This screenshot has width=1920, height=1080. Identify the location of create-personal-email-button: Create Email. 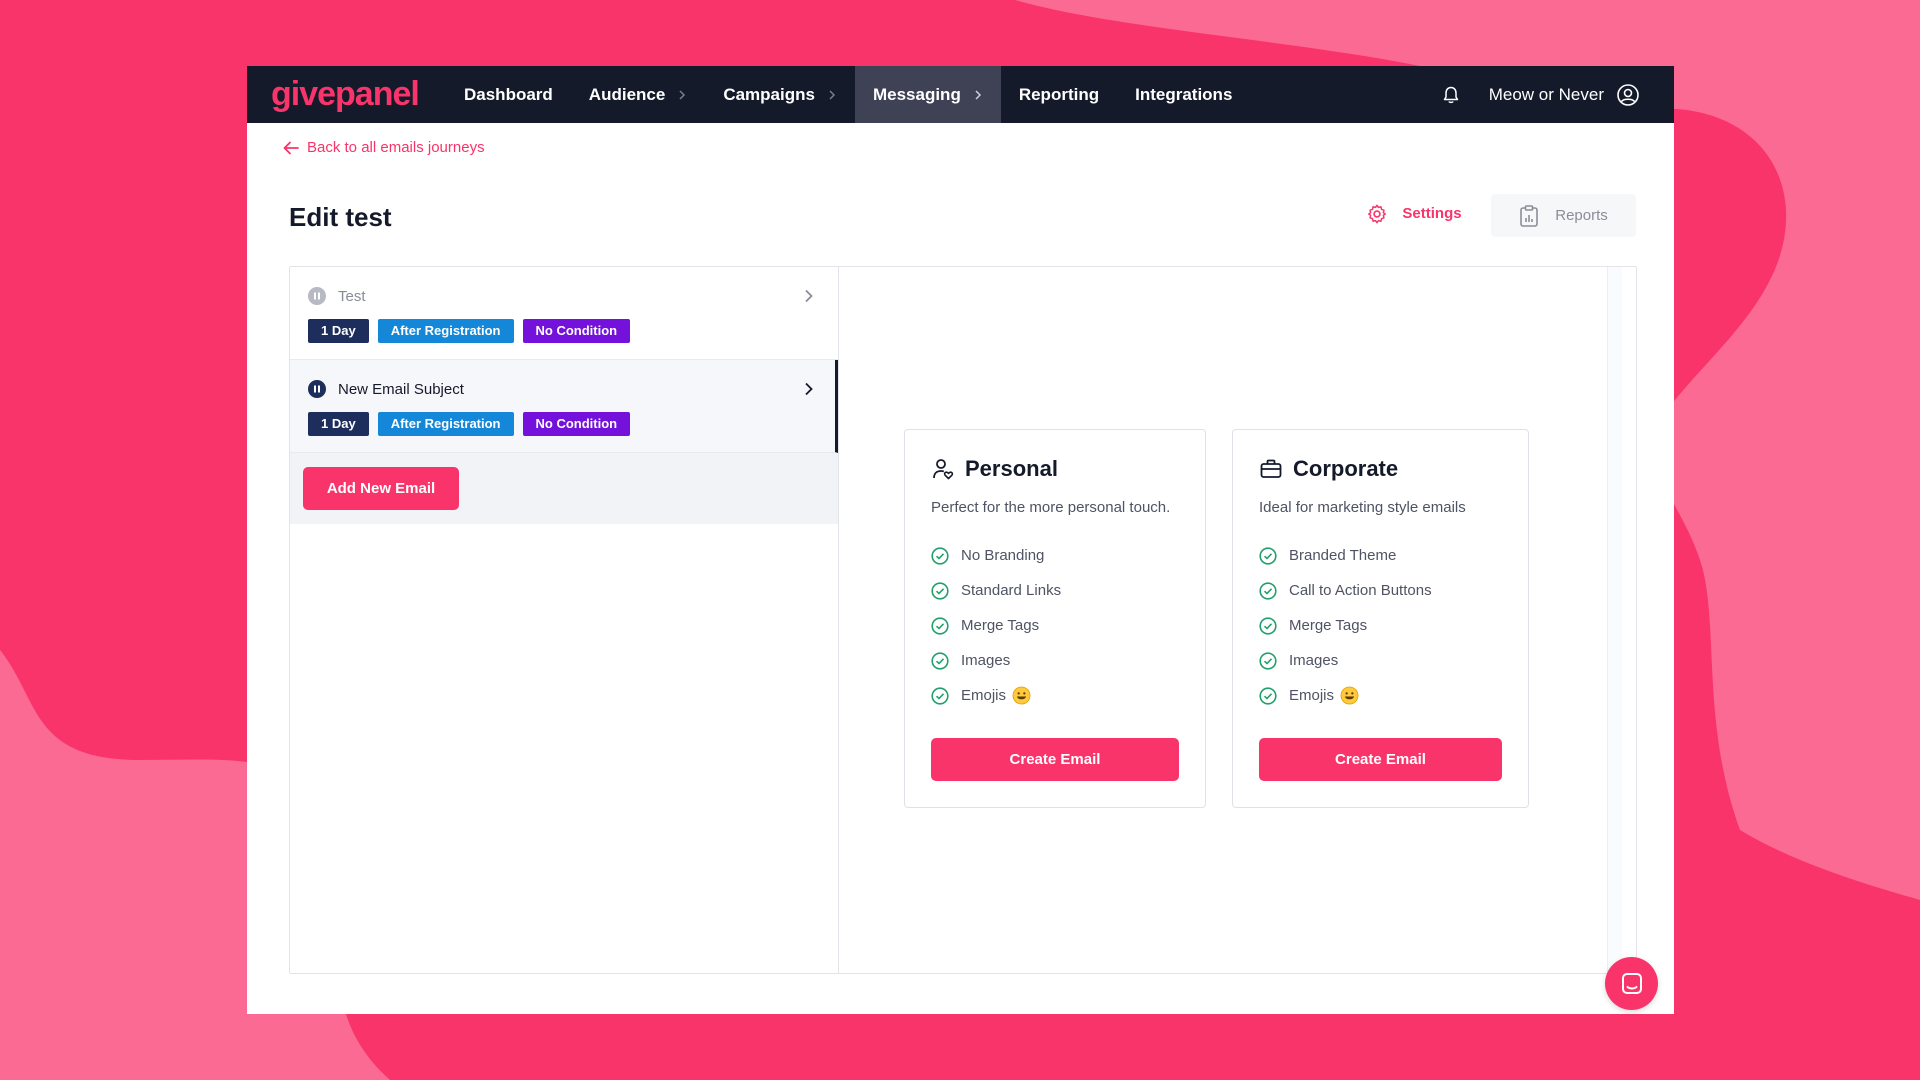
(1055, 759).